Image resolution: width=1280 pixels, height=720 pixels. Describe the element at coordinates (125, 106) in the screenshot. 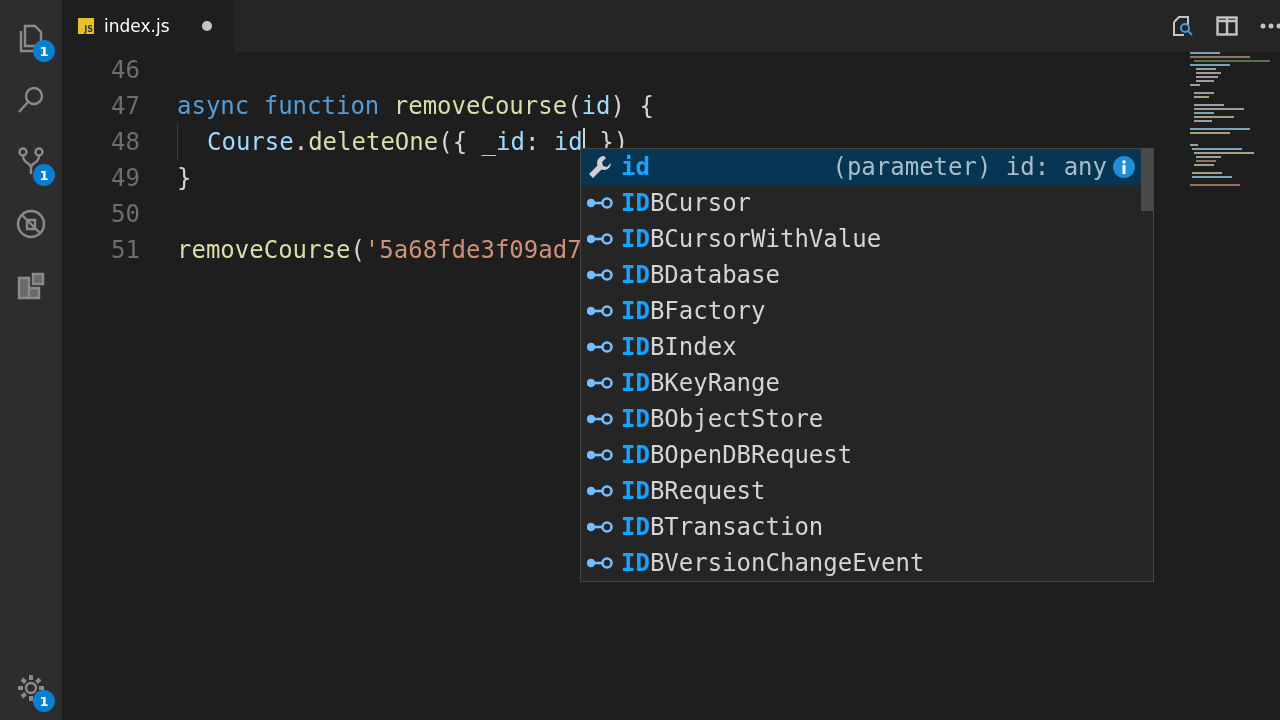

I see `line-number: 47` at that location.